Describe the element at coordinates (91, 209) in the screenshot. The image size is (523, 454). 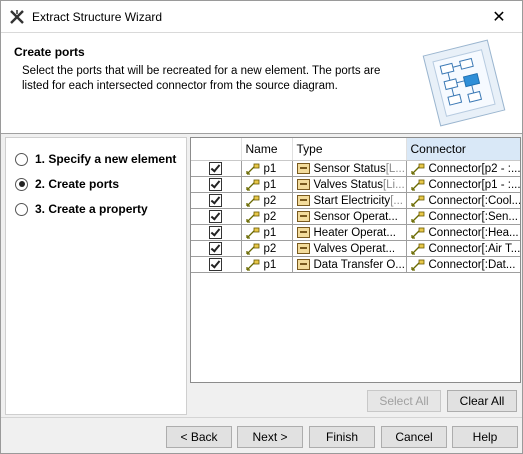
I see `step-label: 3. Create a property` at that location.